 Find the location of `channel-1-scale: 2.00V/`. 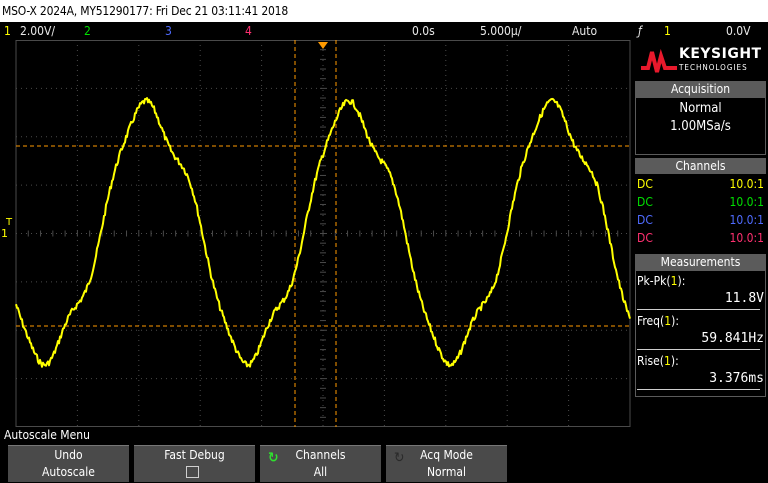

channel-1-scale: 2.00V/ is located at coordinates (37, 31).